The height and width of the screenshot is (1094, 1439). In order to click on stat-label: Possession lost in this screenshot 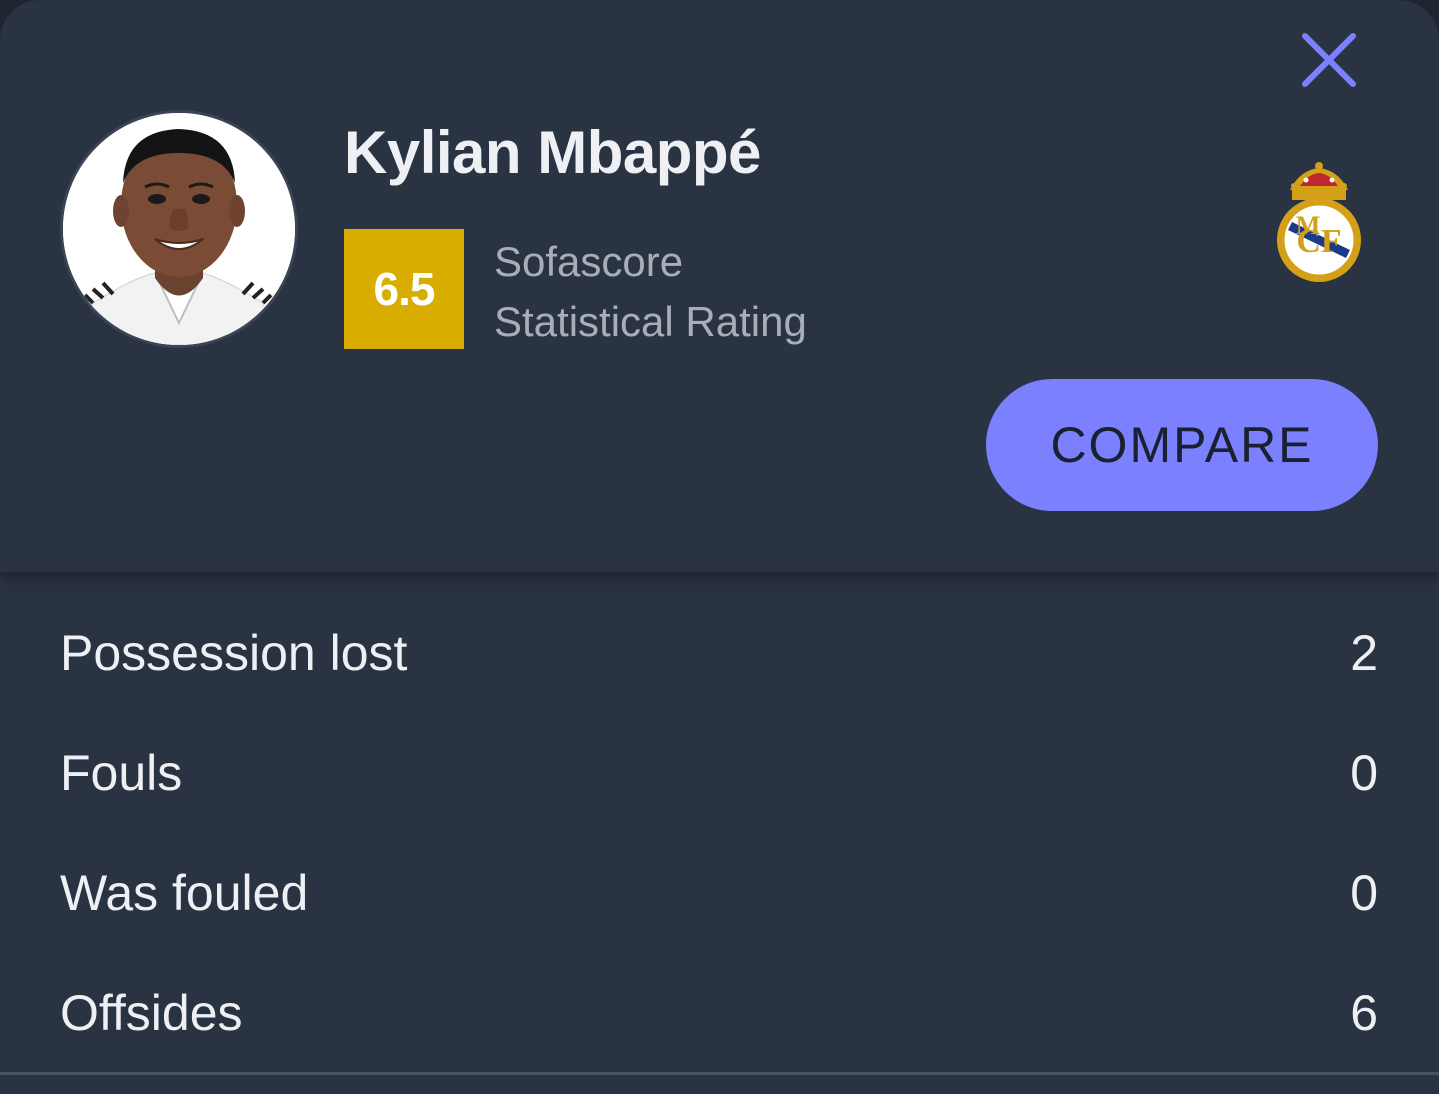, I will do `click(234, 653)`.